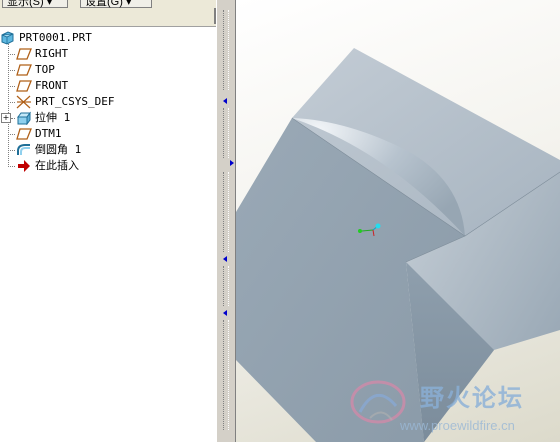 This screenshot has height=442, width=560. I want to click on show-menu-button: 显示(S) ▾, so click(35, 4).